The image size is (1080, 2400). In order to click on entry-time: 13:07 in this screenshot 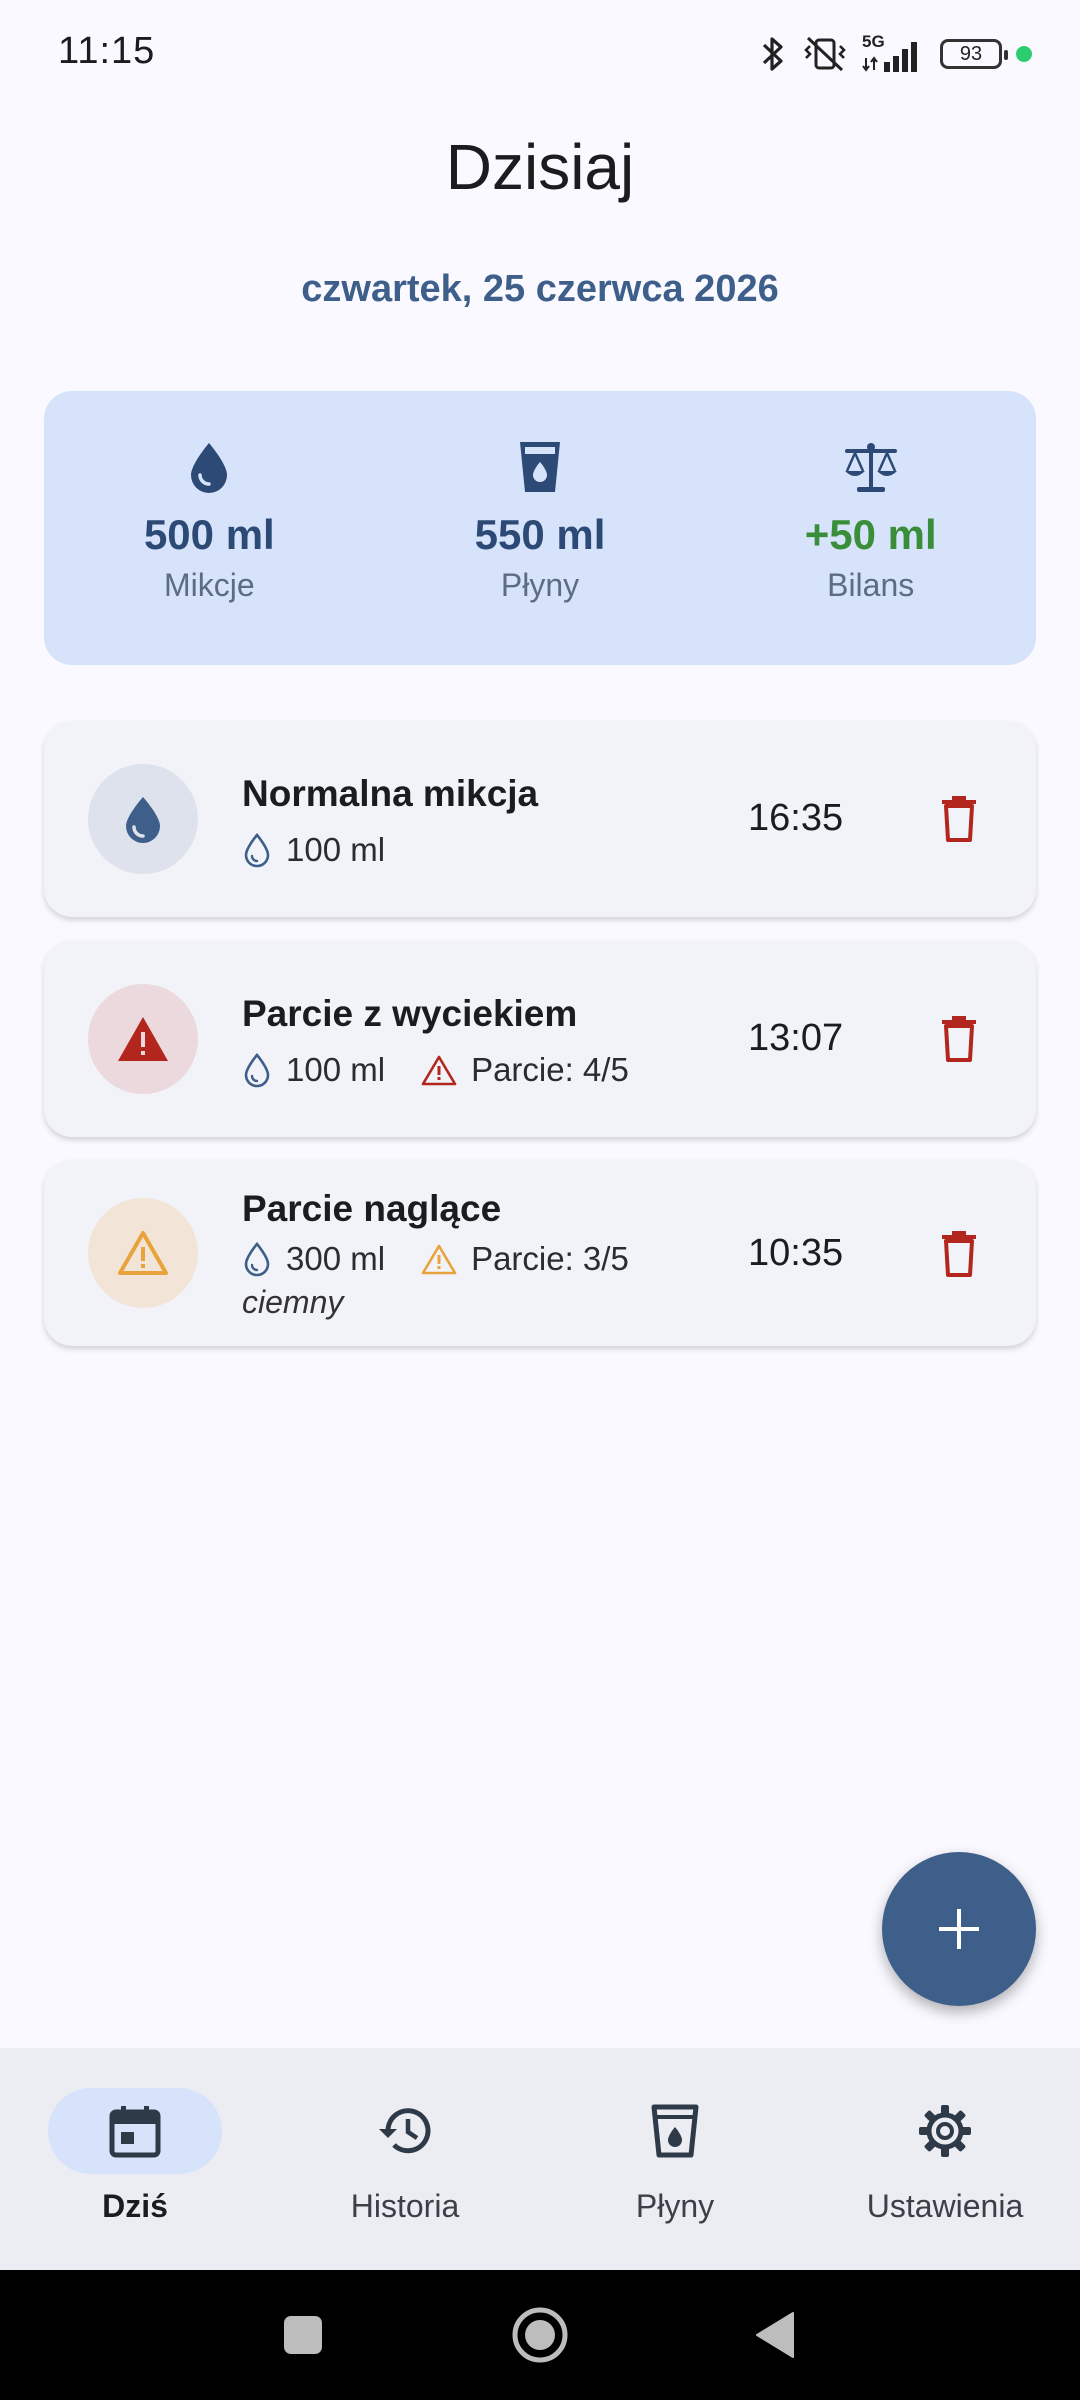, I will do `click(796, 1038)`.